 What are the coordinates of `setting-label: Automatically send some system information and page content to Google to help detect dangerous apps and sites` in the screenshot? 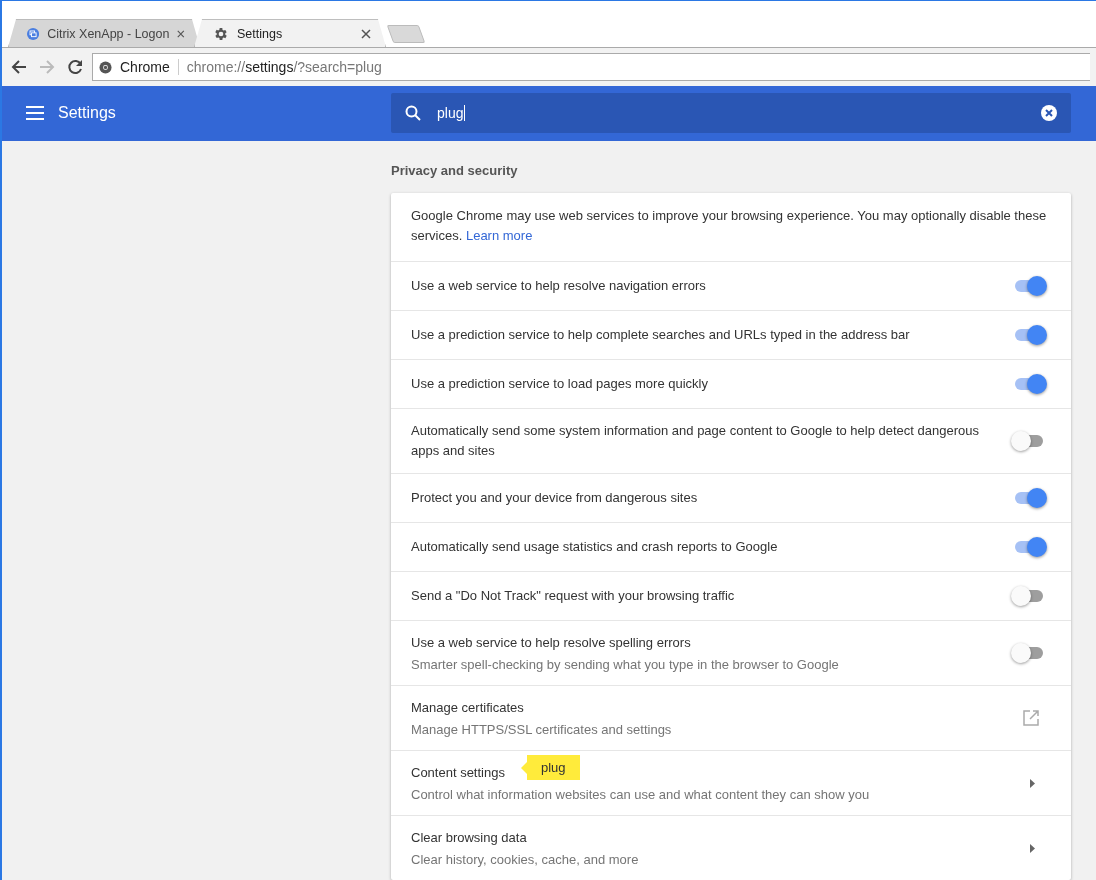 It's located at (695, 441).